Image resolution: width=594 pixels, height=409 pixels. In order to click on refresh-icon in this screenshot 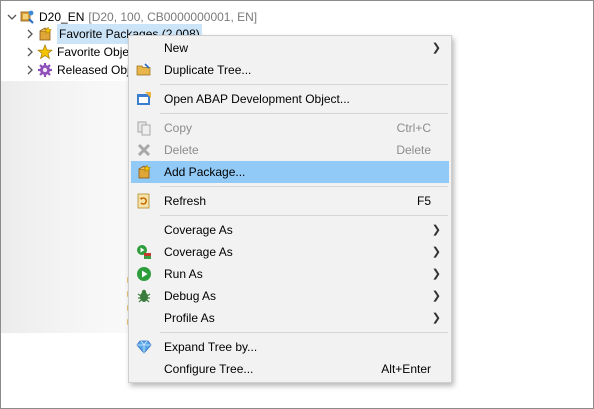, I will do `click(144, 201)`.